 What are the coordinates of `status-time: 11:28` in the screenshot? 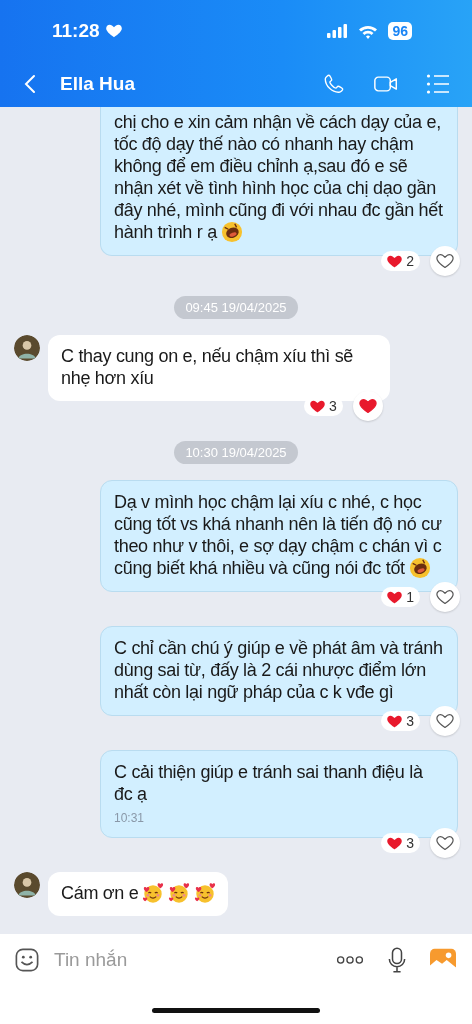 It's located at (76, 31).